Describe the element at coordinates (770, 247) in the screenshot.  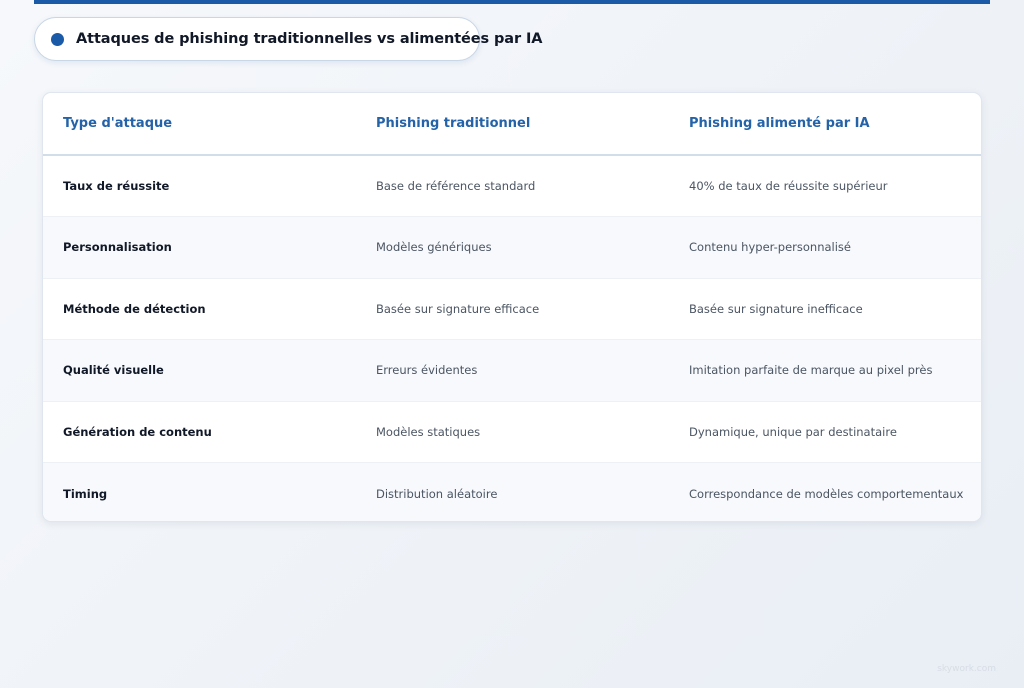
I see `ai-cell: Contenu hyper-personnalisé` at that location.